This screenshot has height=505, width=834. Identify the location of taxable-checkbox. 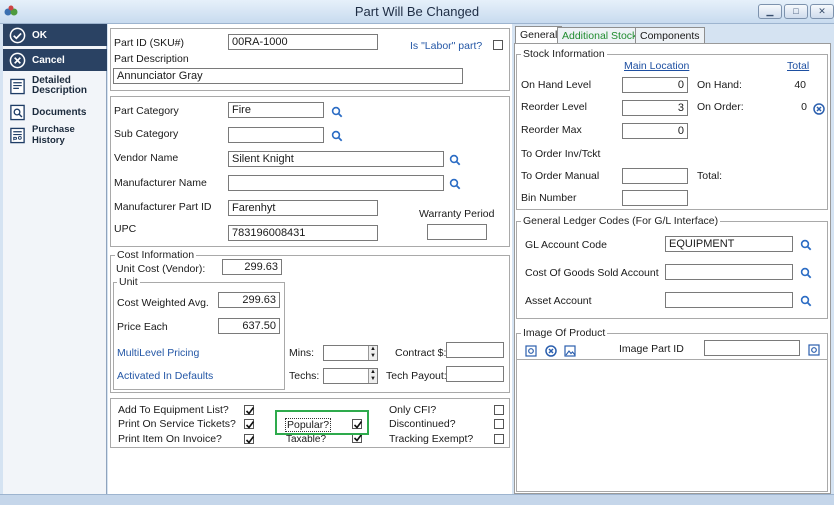
(357, 439).